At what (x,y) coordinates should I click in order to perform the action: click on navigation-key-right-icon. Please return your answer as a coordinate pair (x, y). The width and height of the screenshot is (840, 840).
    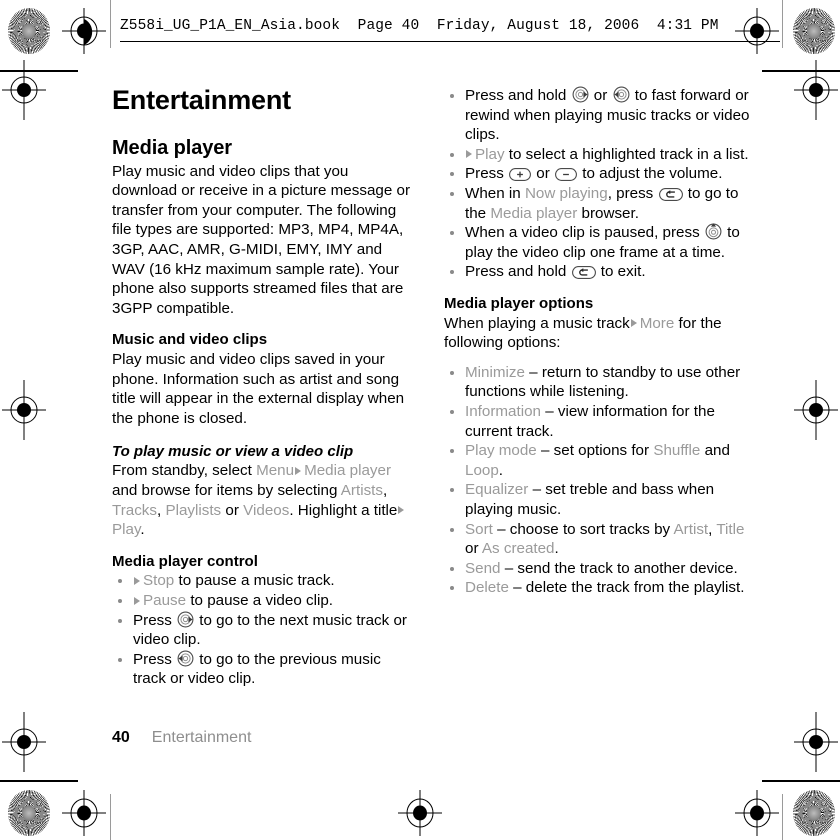
    Looking at the image, I should click on (580, 94).